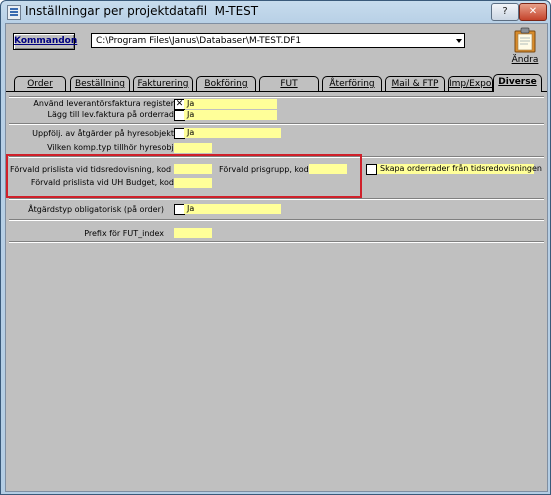  What do you see at coordinates (232, 209) in the screenshot?
I see `atgardstyp-field: Ja` at bounding box center [232, 209].